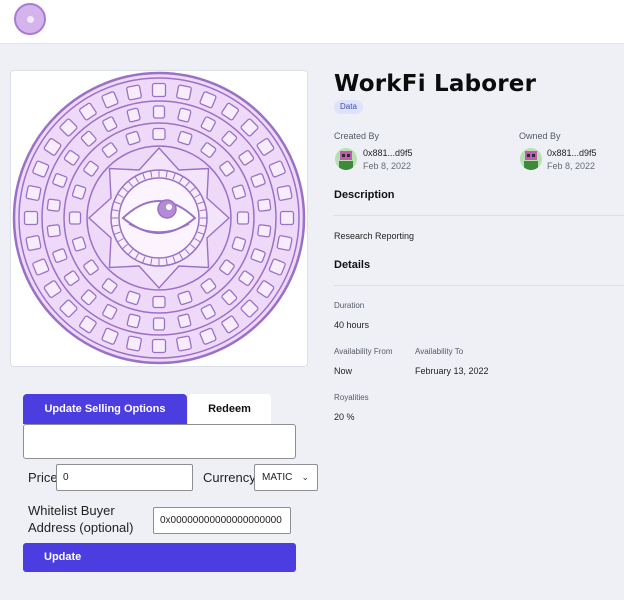 This screenshot has height=600, width=624. Describe the element at coordinates (352, 325) in the screenshot. I see `duration-value: 40 hours` at that location.